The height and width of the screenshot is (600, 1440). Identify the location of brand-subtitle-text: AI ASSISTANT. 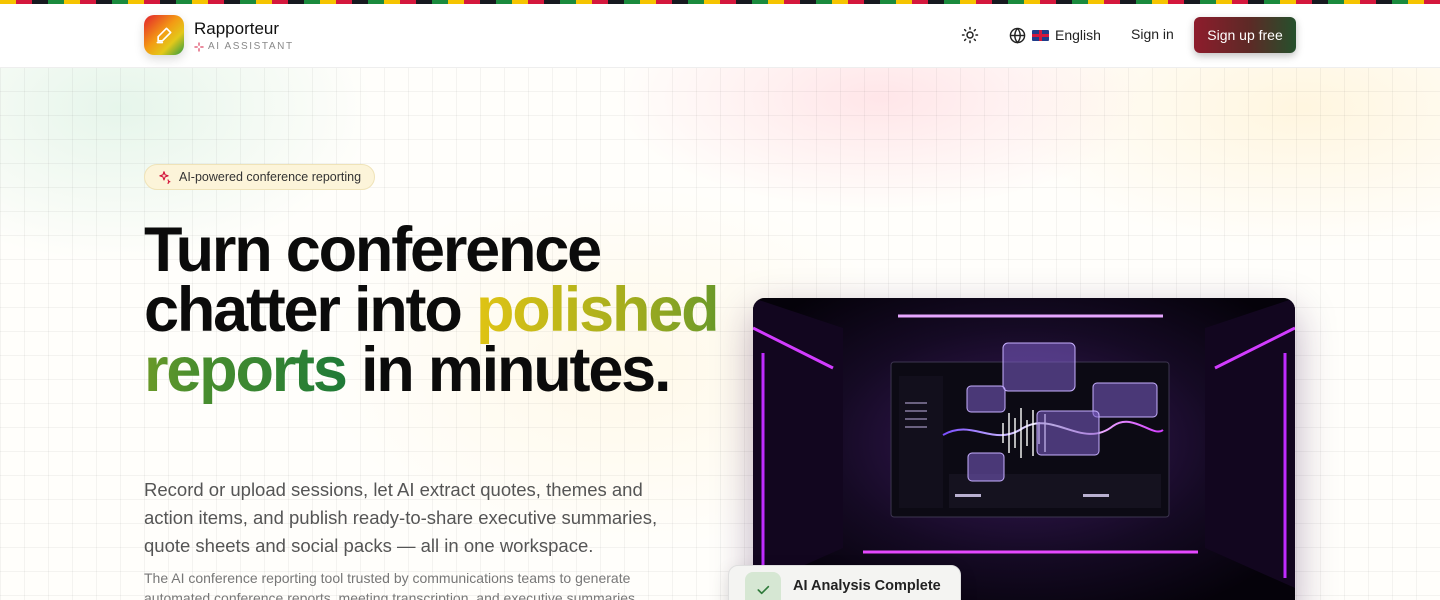
(251, 46).